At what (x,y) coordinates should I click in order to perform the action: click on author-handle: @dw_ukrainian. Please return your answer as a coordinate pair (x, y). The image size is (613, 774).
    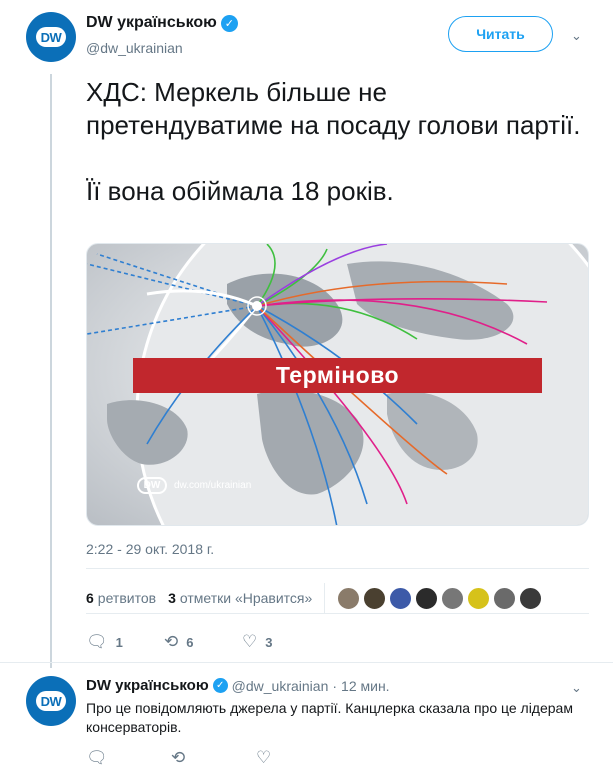
    Looking at the image, I should click on (134, 48).